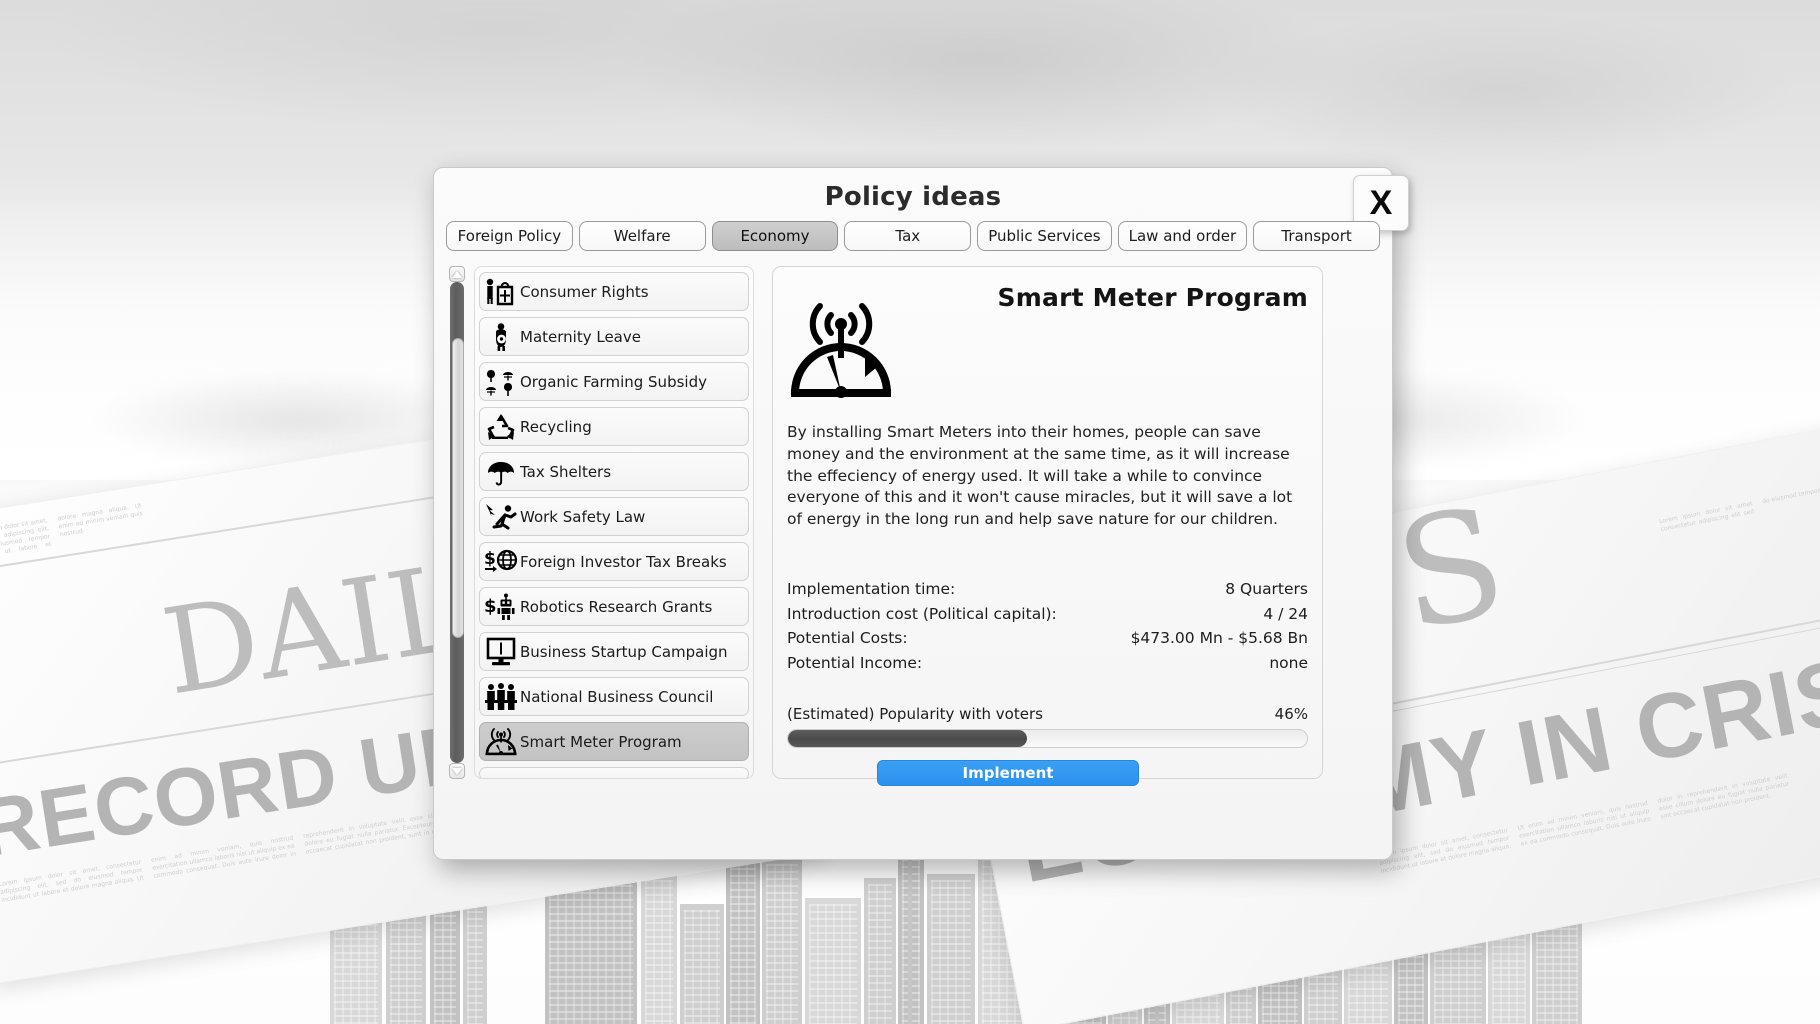  What do you see at coordinates (584, 291) in the screenshot?
I see `list-item-label: Consumer Rights` at bounding box center [584, 291].